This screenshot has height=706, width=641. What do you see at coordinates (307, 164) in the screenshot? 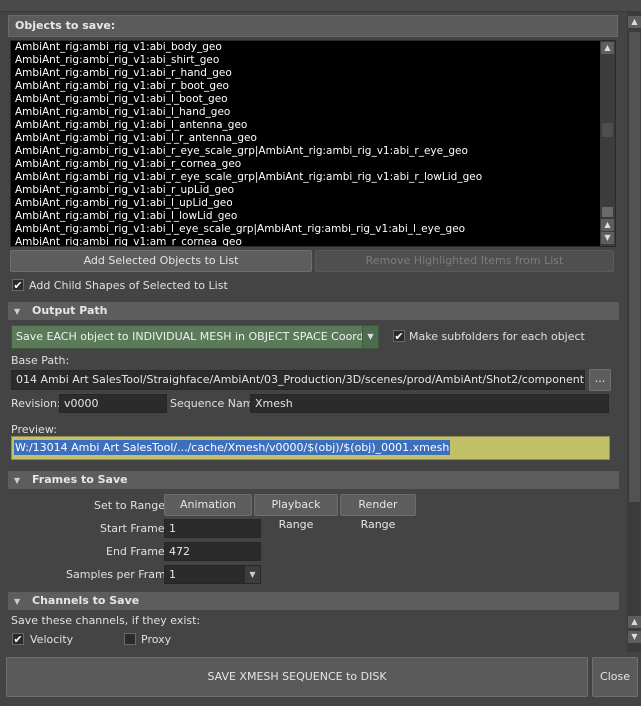
I see `list-item: AmbiAnt_rig:ambi_rig_v1:abi_r_cornea_geo` at bounding box center [307, 164].